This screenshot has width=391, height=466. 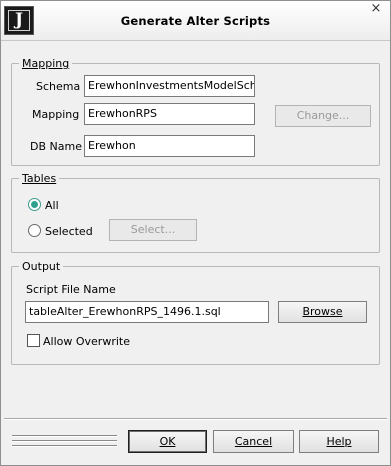 I want to click on window-title: Generate Alter Scripts, so click(x=195, y=21).